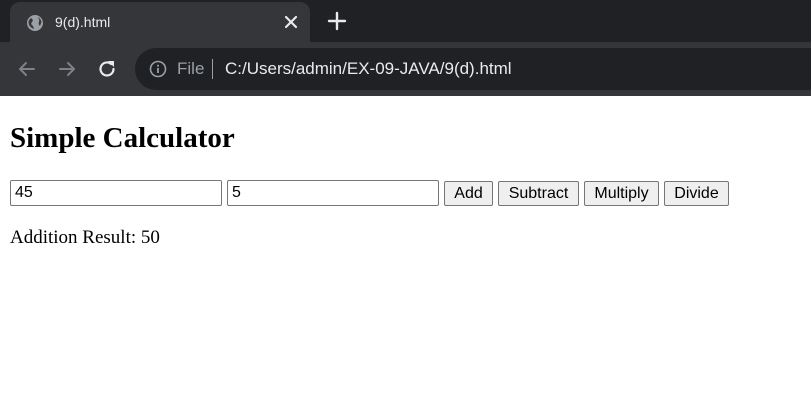 The width and height of the screenshot is (811, 417). Describe the element at coordinates (67, 69) in the screenshot. I see `forward-arrow-icon` at that location.